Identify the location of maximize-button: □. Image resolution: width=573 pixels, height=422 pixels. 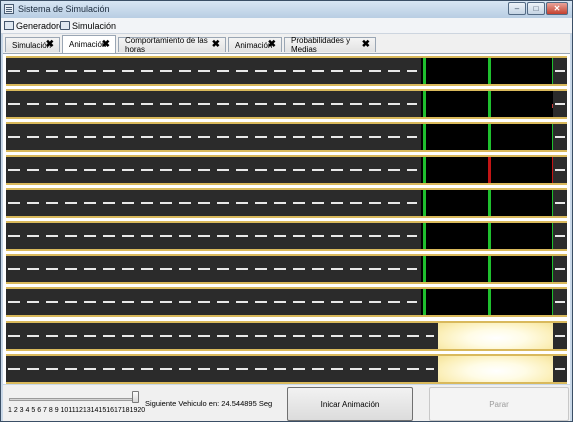
(536, 8).